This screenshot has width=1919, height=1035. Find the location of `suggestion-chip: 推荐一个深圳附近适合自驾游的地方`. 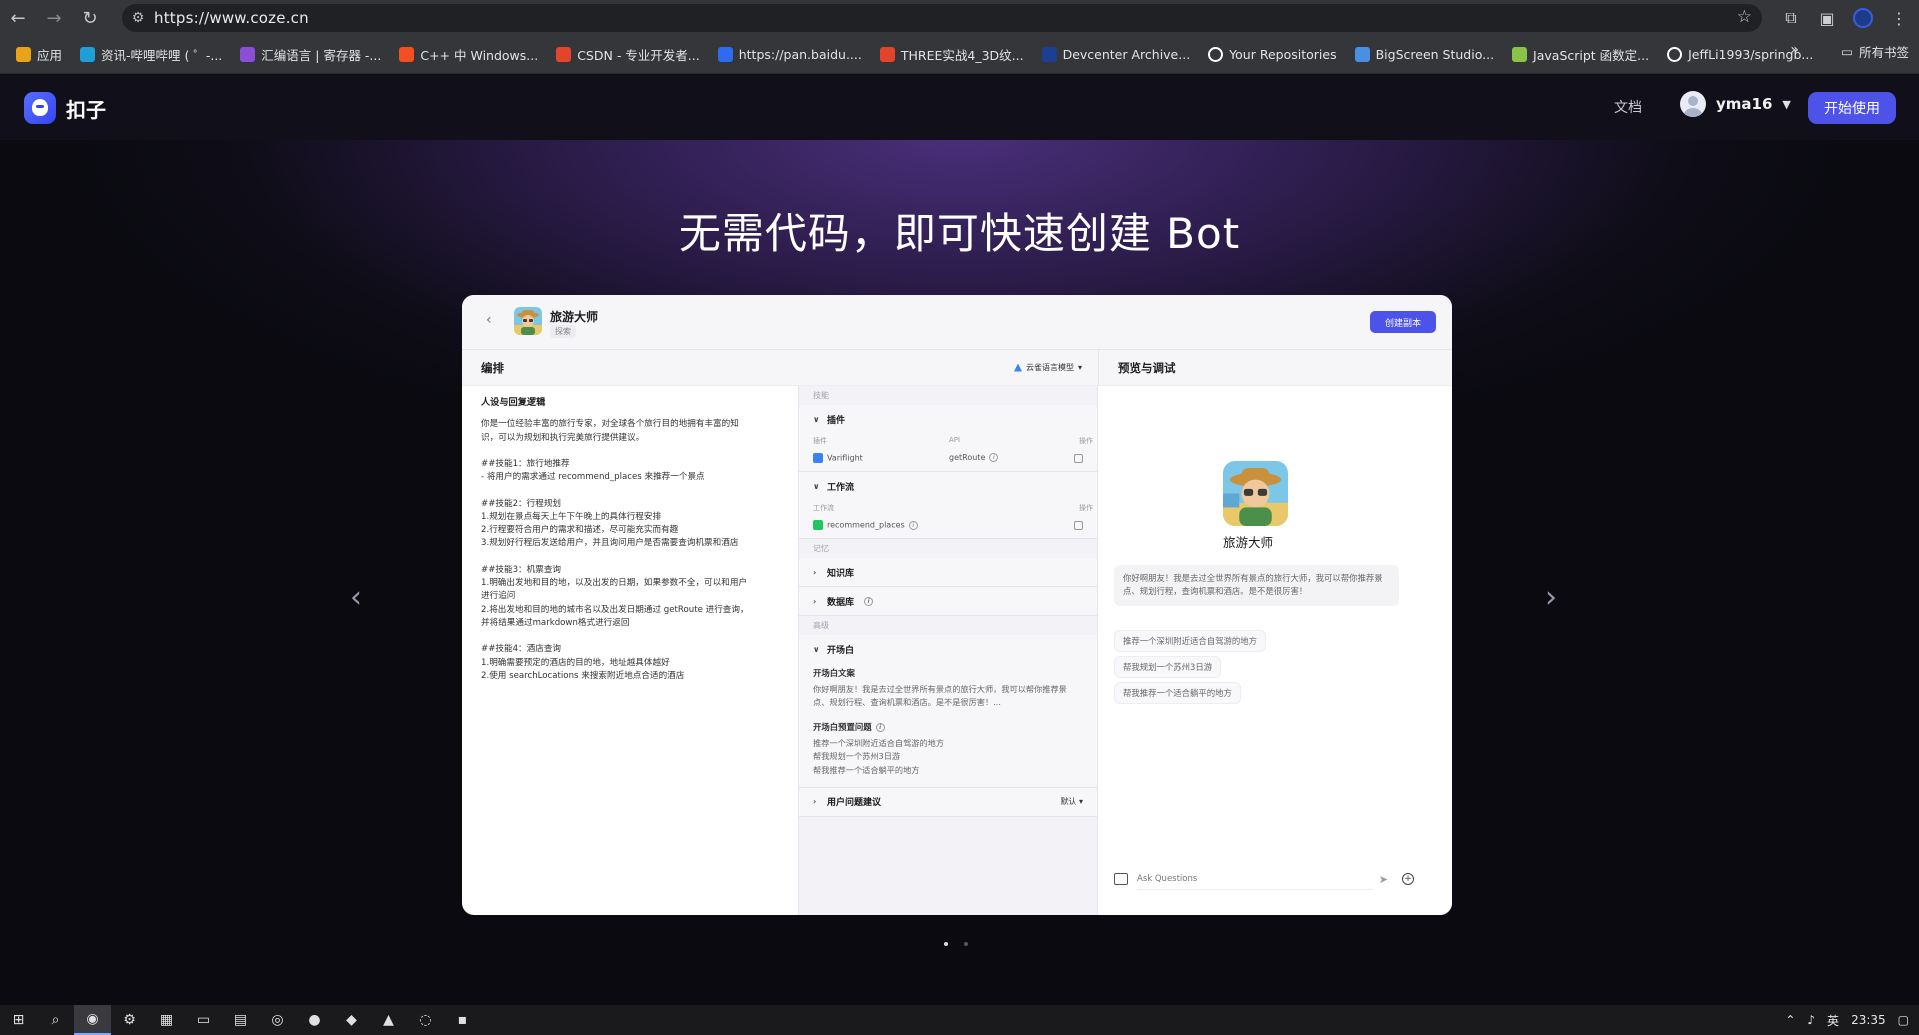

suggestion-chip: 推荐一个深圳附近适合自驾游的地方 is located at coordinates (1190, 641).